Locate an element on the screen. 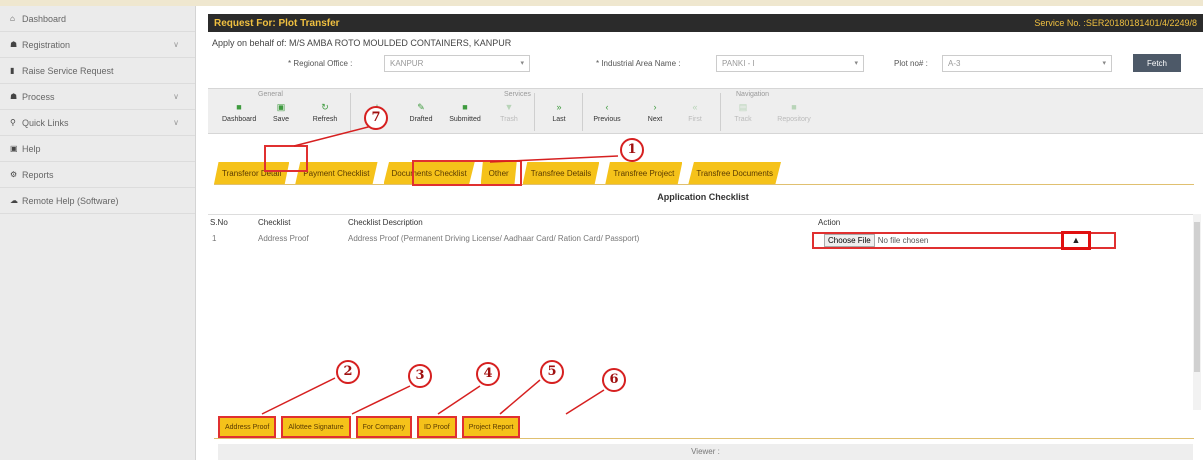 The width and height of the screenshot is (1203, 460). dashboard-icon: ■ is located at coordinates (239, 107).